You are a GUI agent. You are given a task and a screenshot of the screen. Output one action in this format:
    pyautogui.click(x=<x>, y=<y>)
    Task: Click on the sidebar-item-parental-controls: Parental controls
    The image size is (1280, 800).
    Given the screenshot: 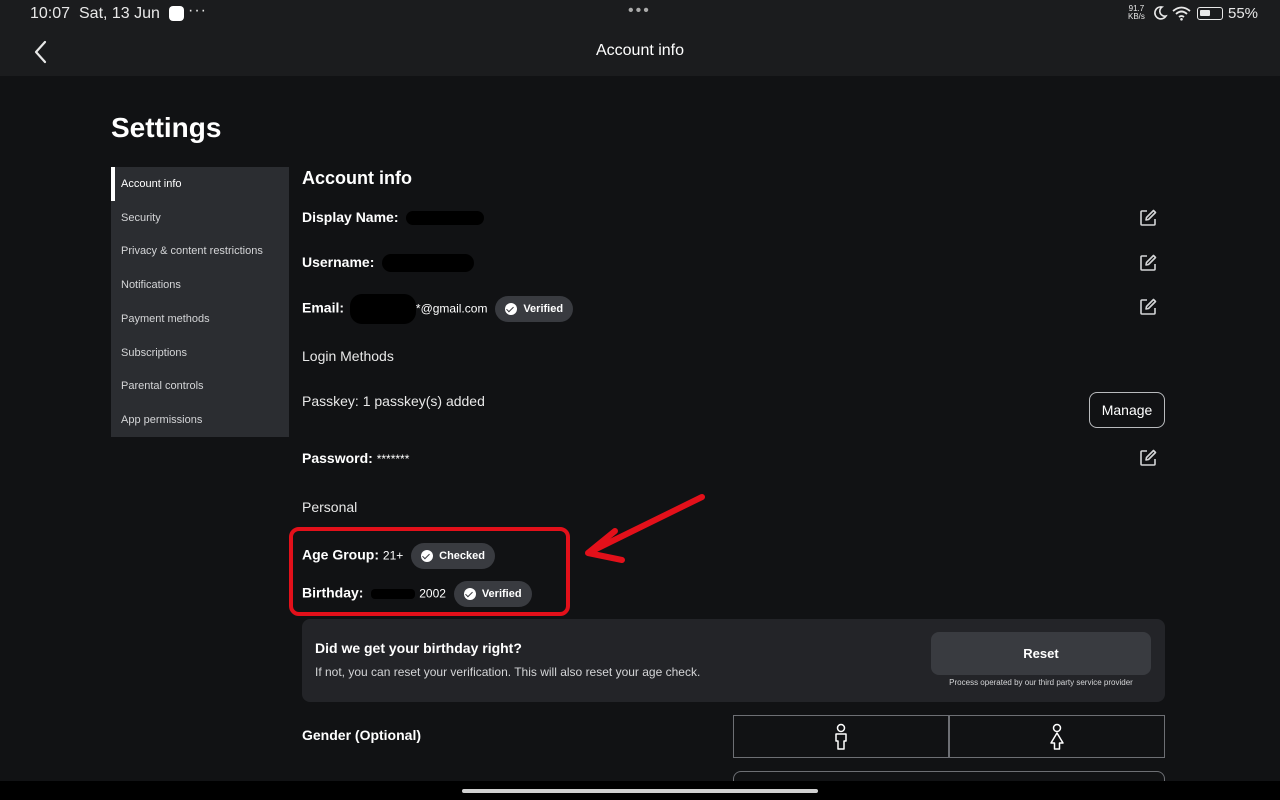 What is the action you would take?
    pyautogui.click(x=200, y=387)
    